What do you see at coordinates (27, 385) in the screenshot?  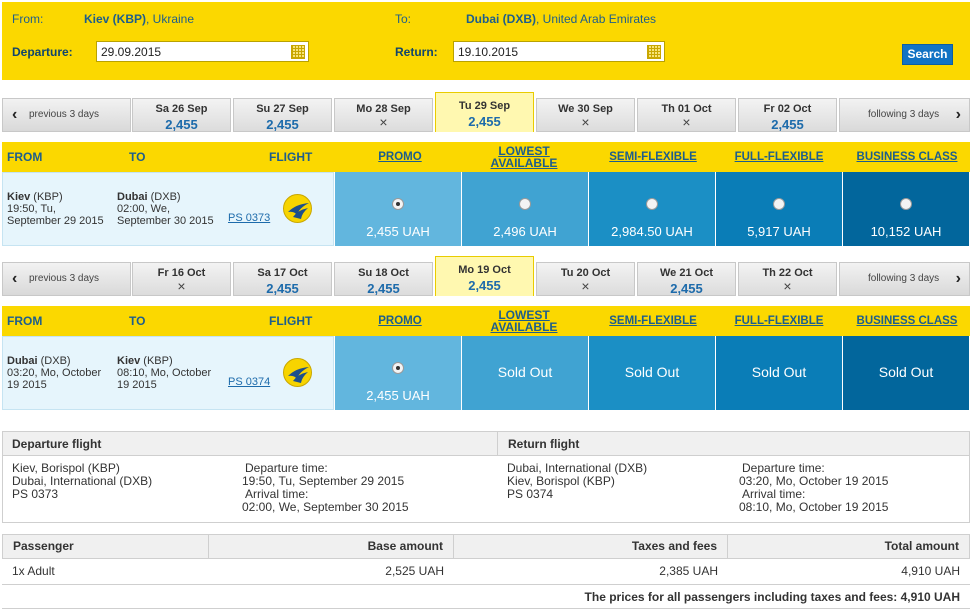 I see `return-from-date: 19 2015` at bounding box center [27, 385].